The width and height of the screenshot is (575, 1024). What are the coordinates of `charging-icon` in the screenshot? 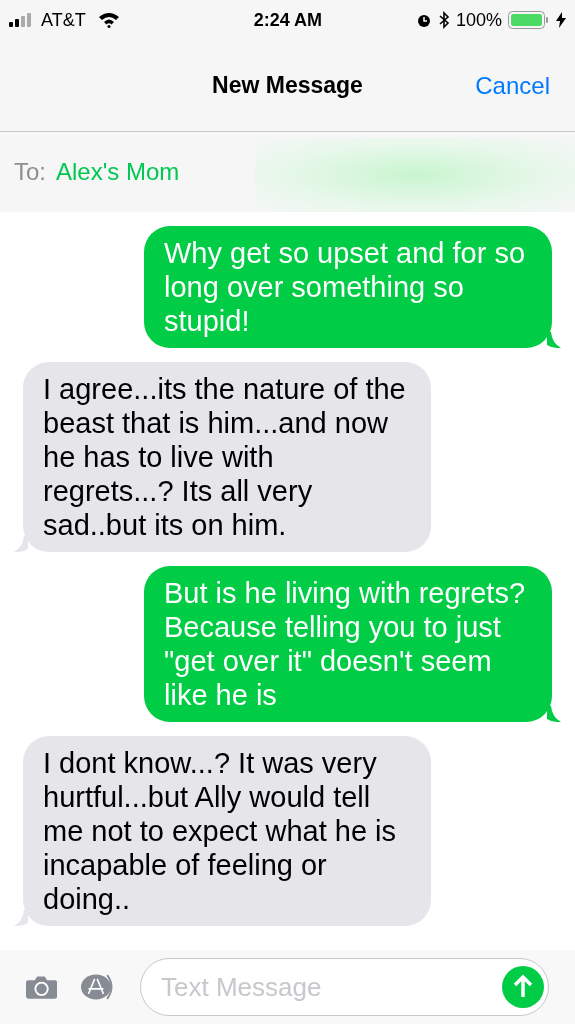 It's located at (561, 20).